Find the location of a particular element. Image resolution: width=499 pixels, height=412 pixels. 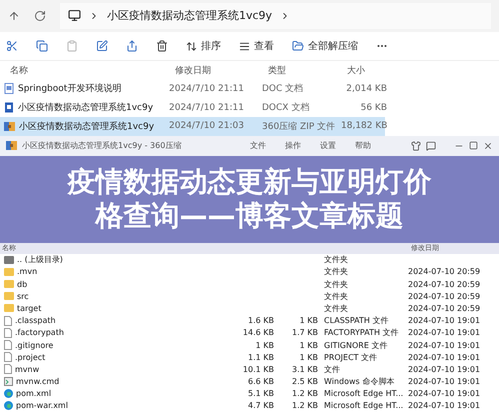

entry-size: 1 KB is located at coordinates (265, 345).